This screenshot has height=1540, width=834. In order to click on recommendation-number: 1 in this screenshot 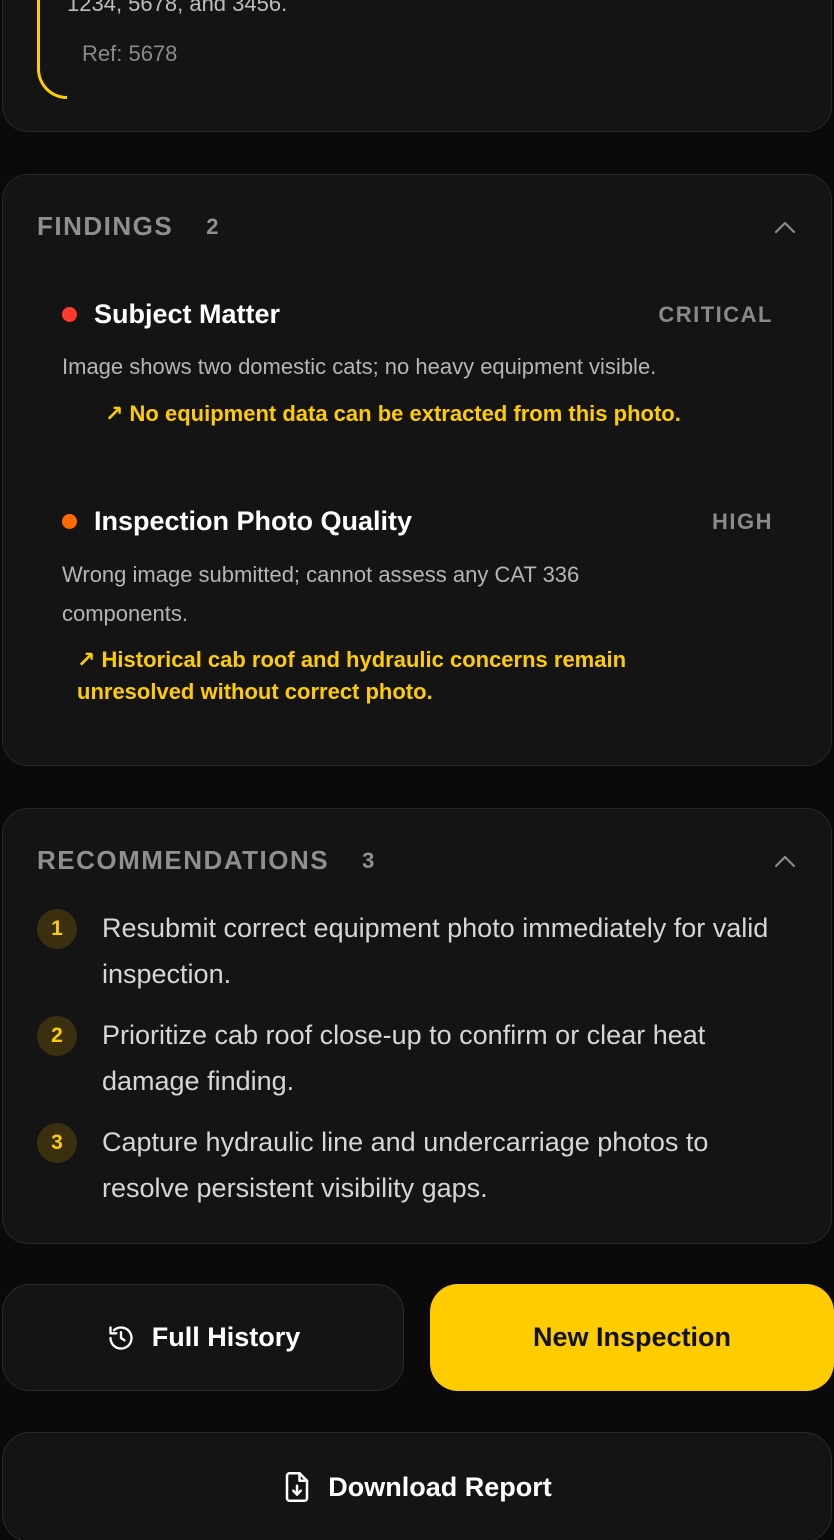, I will do `click(57, 929)`.